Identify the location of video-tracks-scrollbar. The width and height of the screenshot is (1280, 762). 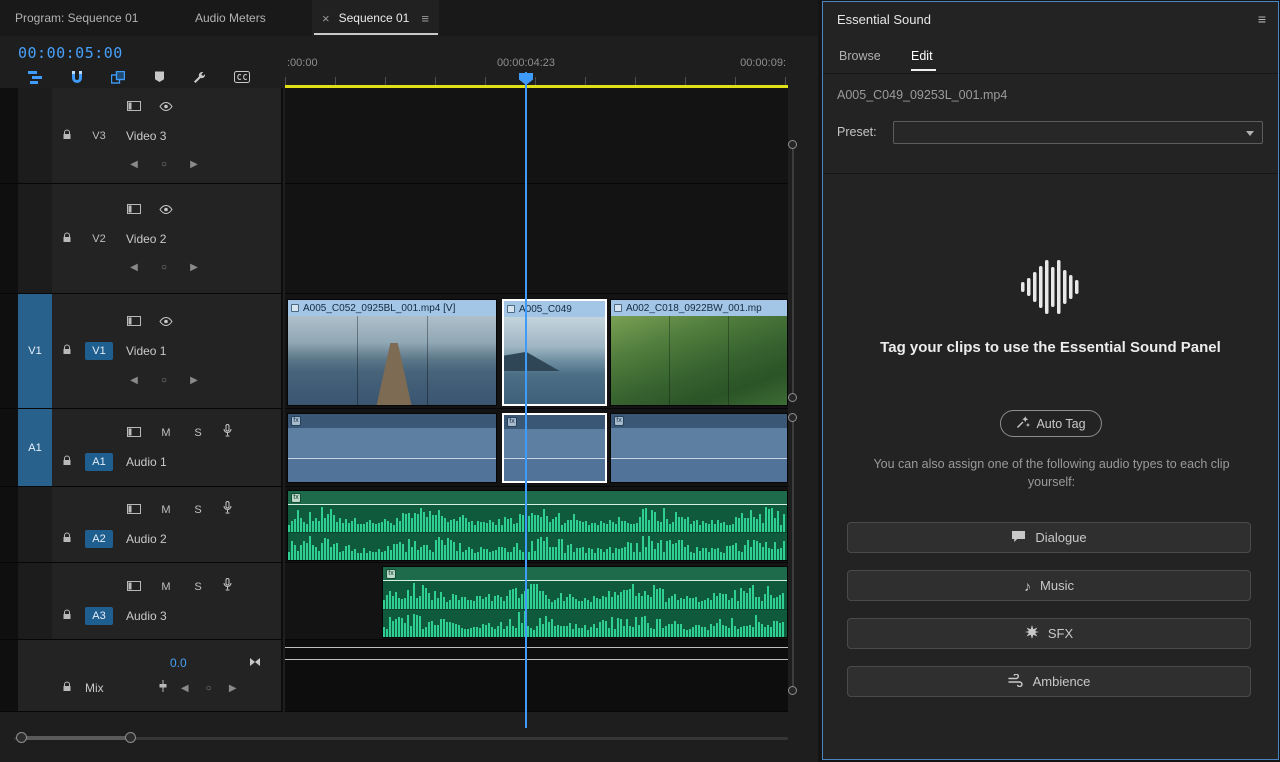
(793, 271).